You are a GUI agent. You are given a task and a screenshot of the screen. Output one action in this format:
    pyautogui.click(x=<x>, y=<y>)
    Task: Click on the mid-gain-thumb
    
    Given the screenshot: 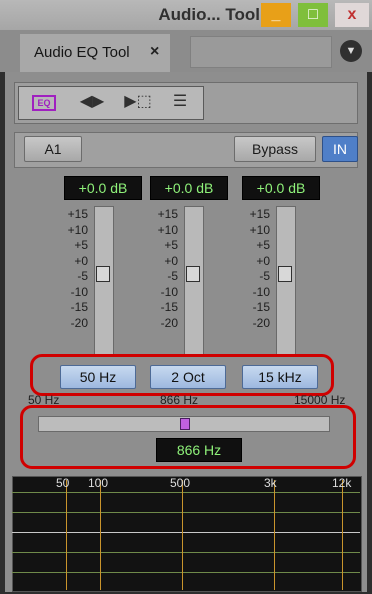 What is the action you would take?
    pyautogui.click(x=193, y=274)
    